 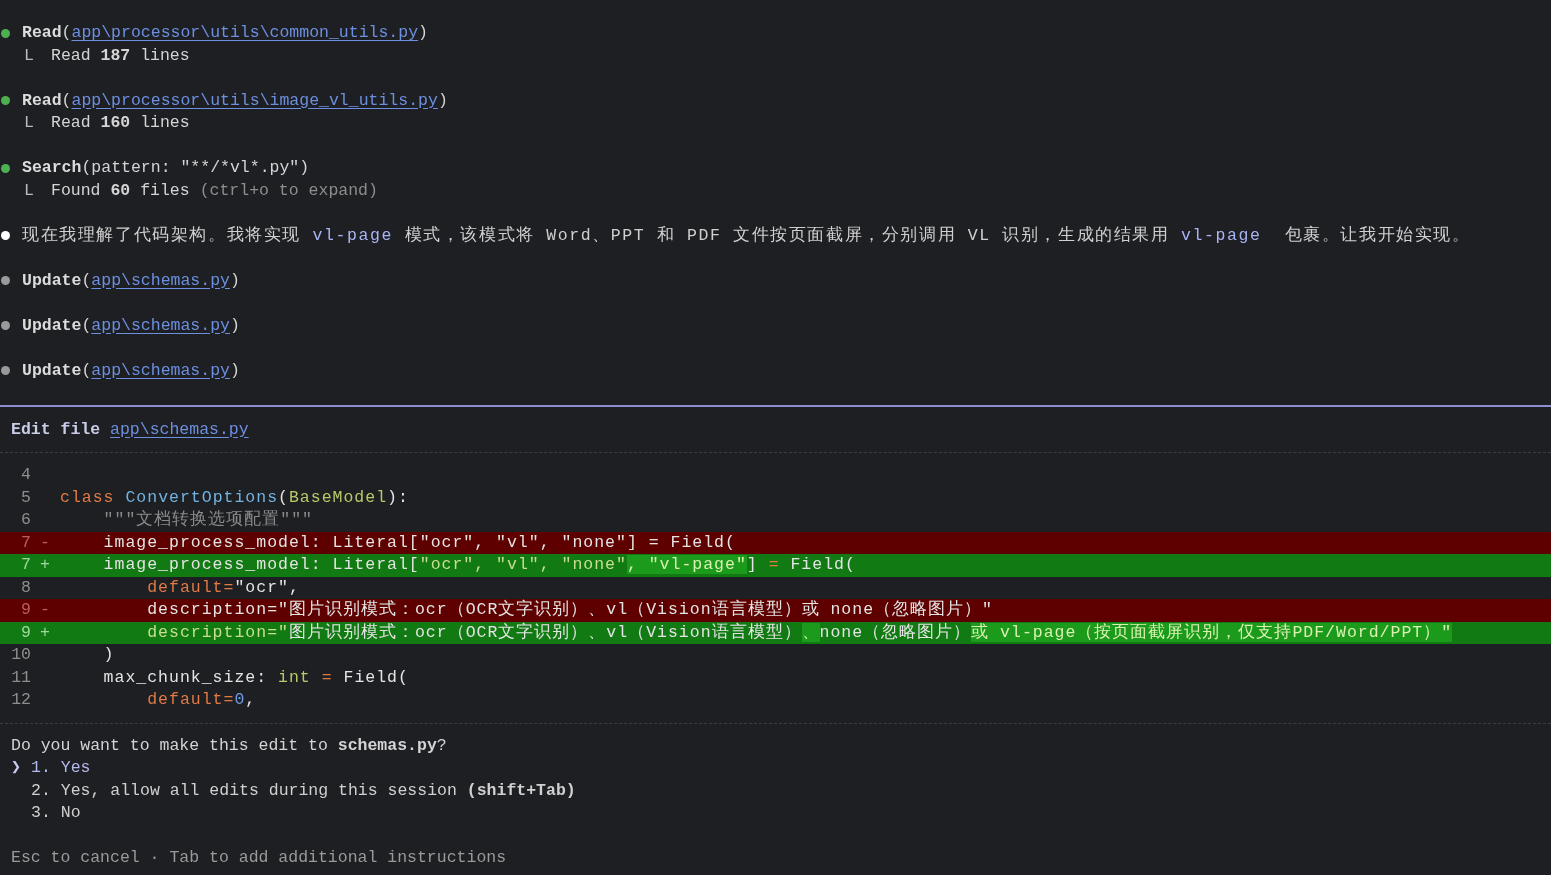 I want to click on code-line: description="图片识别模式：ocr（OCR文字识别）、vl（Vision语言模型）或 none（忽略图片）", so click(x=569, y=610).